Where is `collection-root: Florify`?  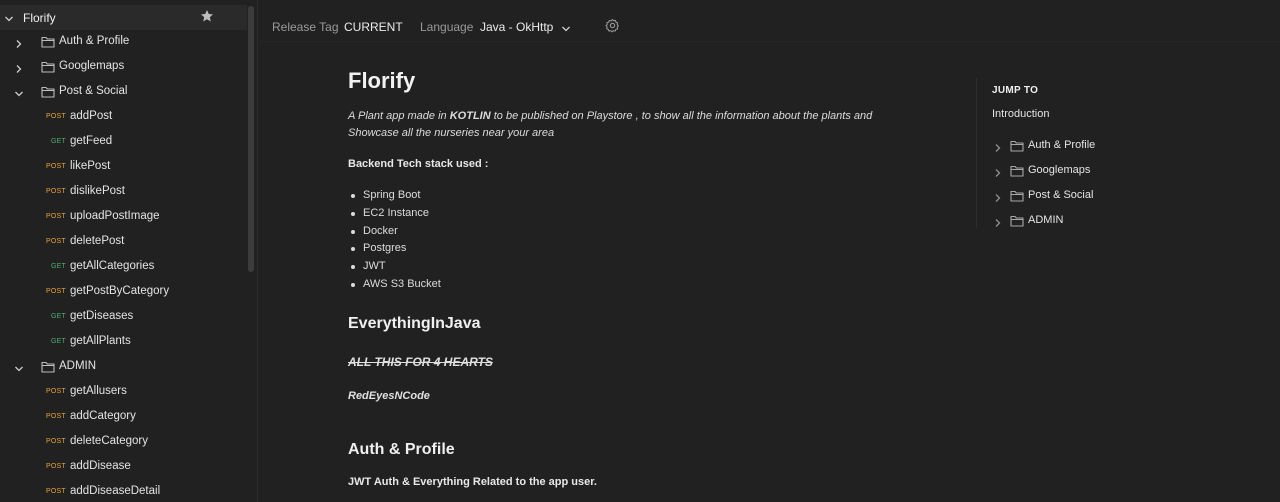 collection-root: Florify is located at coordinates (123, 17).